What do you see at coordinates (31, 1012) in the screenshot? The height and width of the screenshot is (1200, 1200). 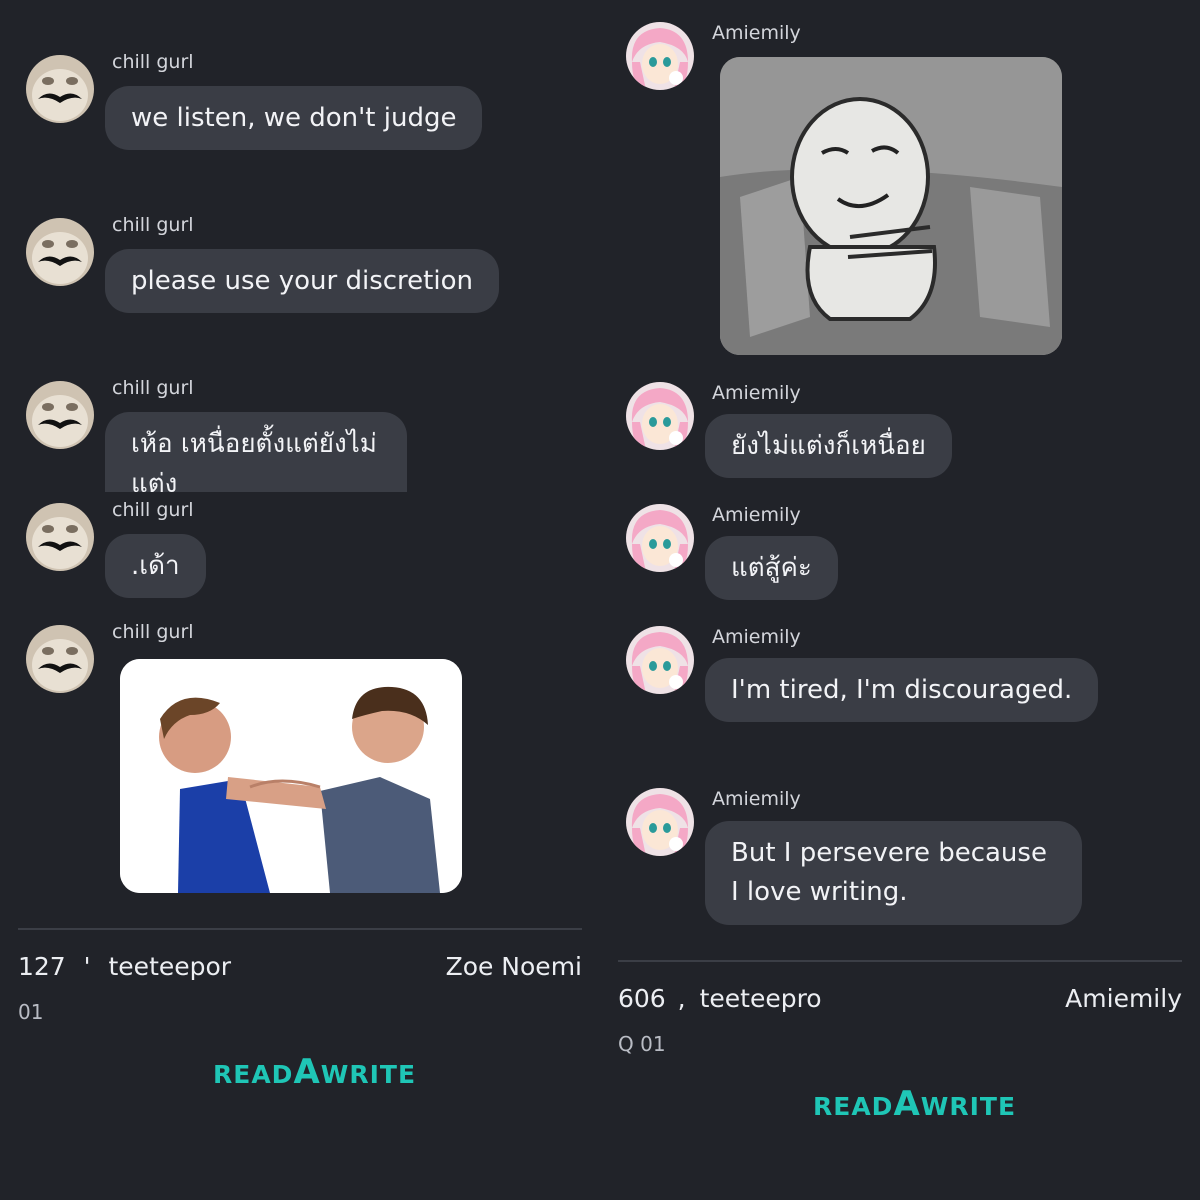 I see `footer-sub: 01` at bounding box center [31, 1012].